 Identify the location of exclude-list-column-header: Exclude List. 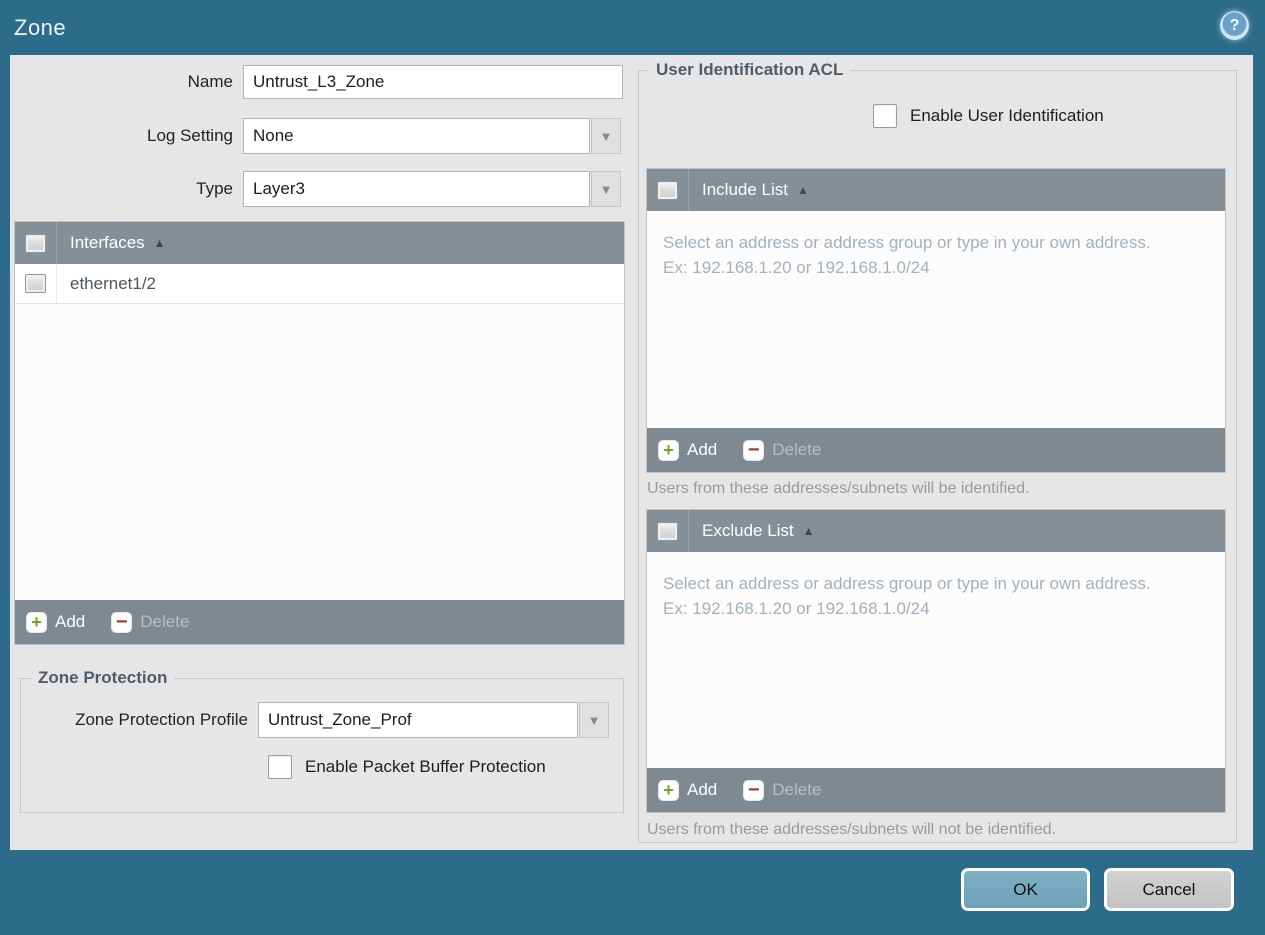
(748, 531).